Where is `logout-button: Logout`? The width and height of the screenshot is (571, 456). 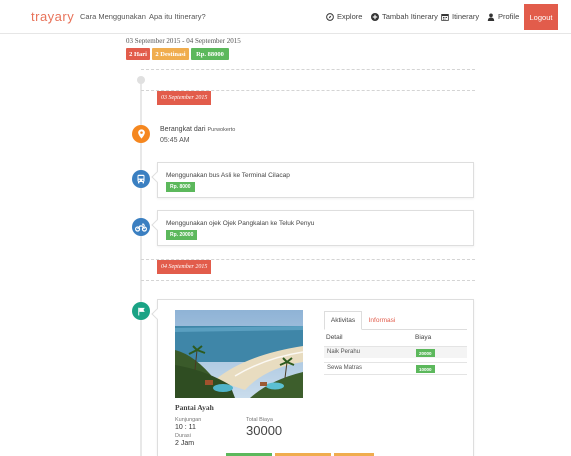 logout-button: Logout is located at coordinates (541, 17).